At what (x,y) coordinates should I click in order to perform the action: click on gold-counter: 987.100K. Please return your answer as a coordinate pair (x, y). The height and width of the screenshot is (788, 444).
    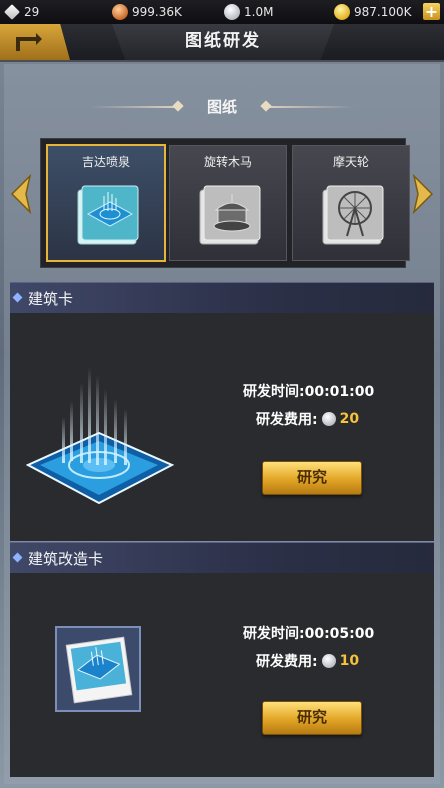
    Looking at the image, I should click on (373, 12).